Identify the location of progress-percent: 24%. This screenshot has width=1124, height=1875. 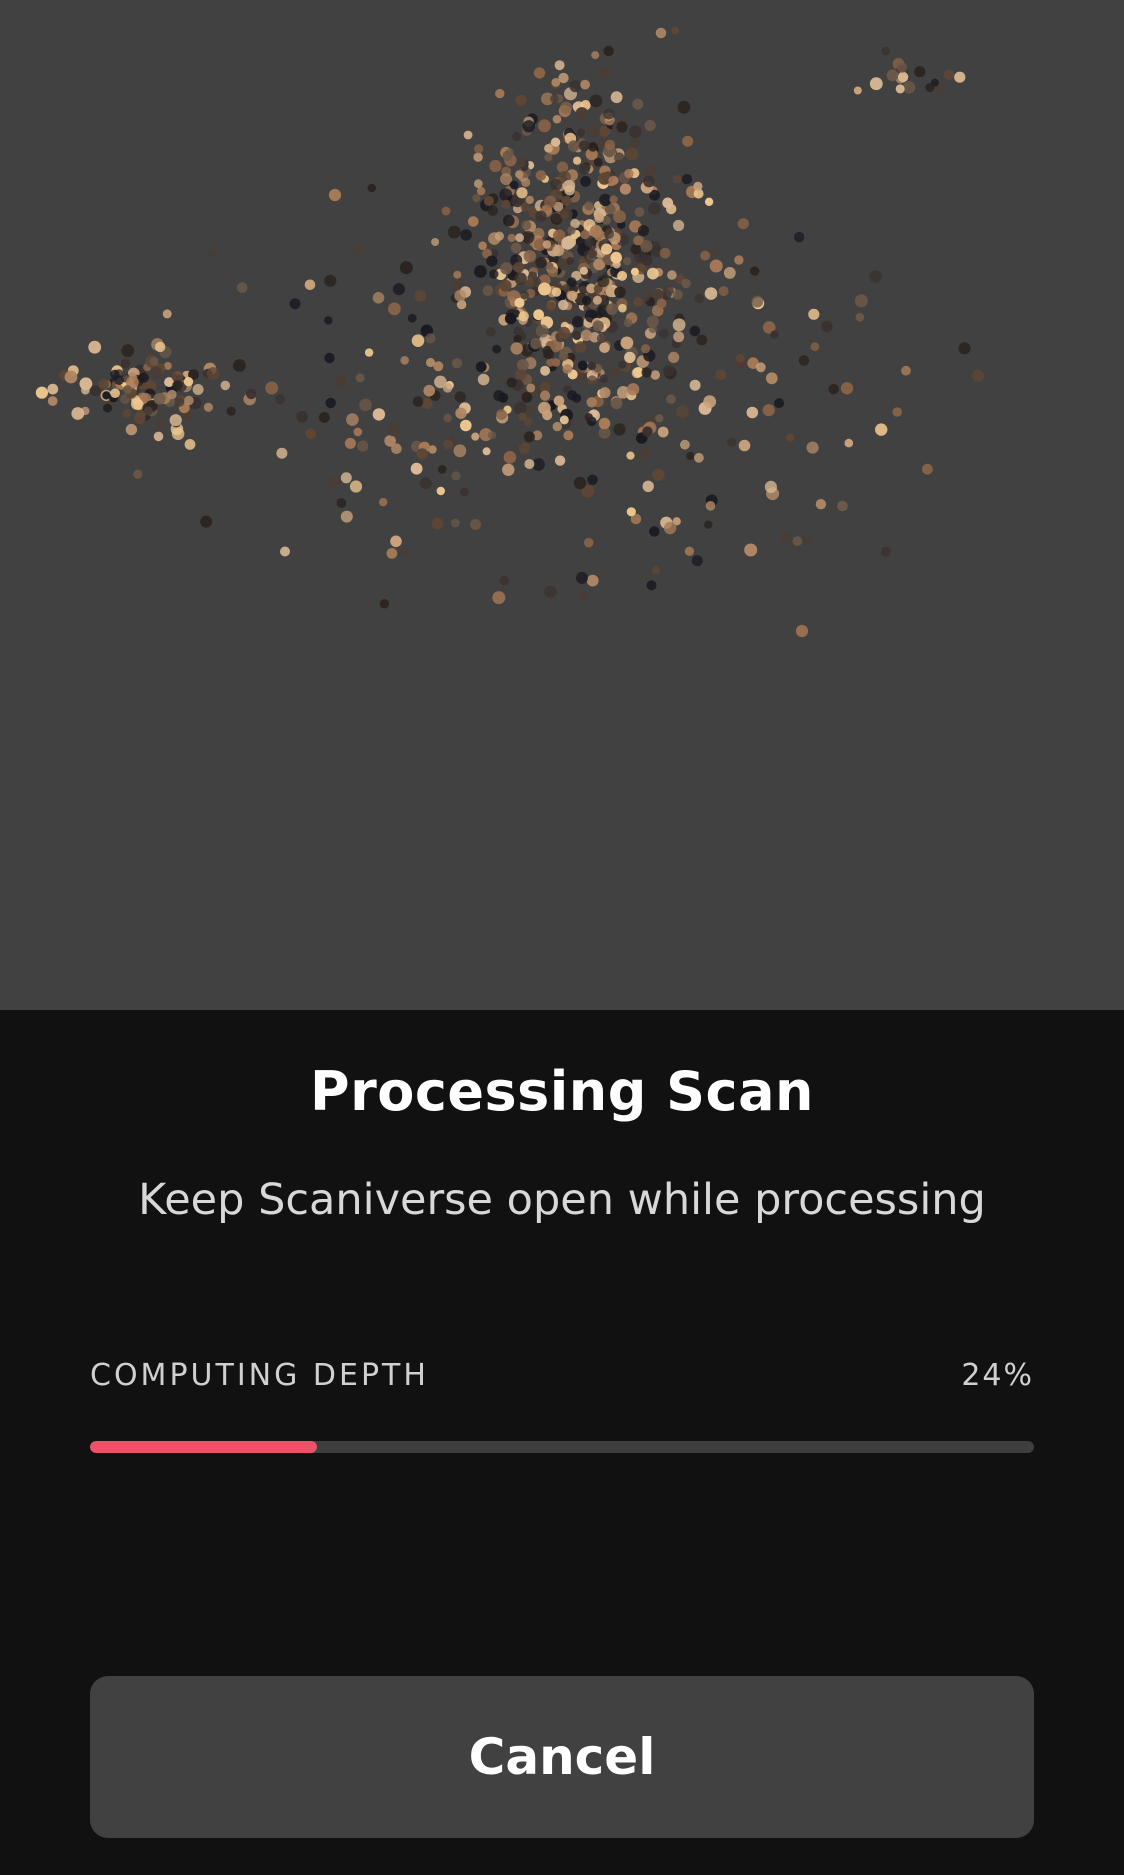
(997, 1375).